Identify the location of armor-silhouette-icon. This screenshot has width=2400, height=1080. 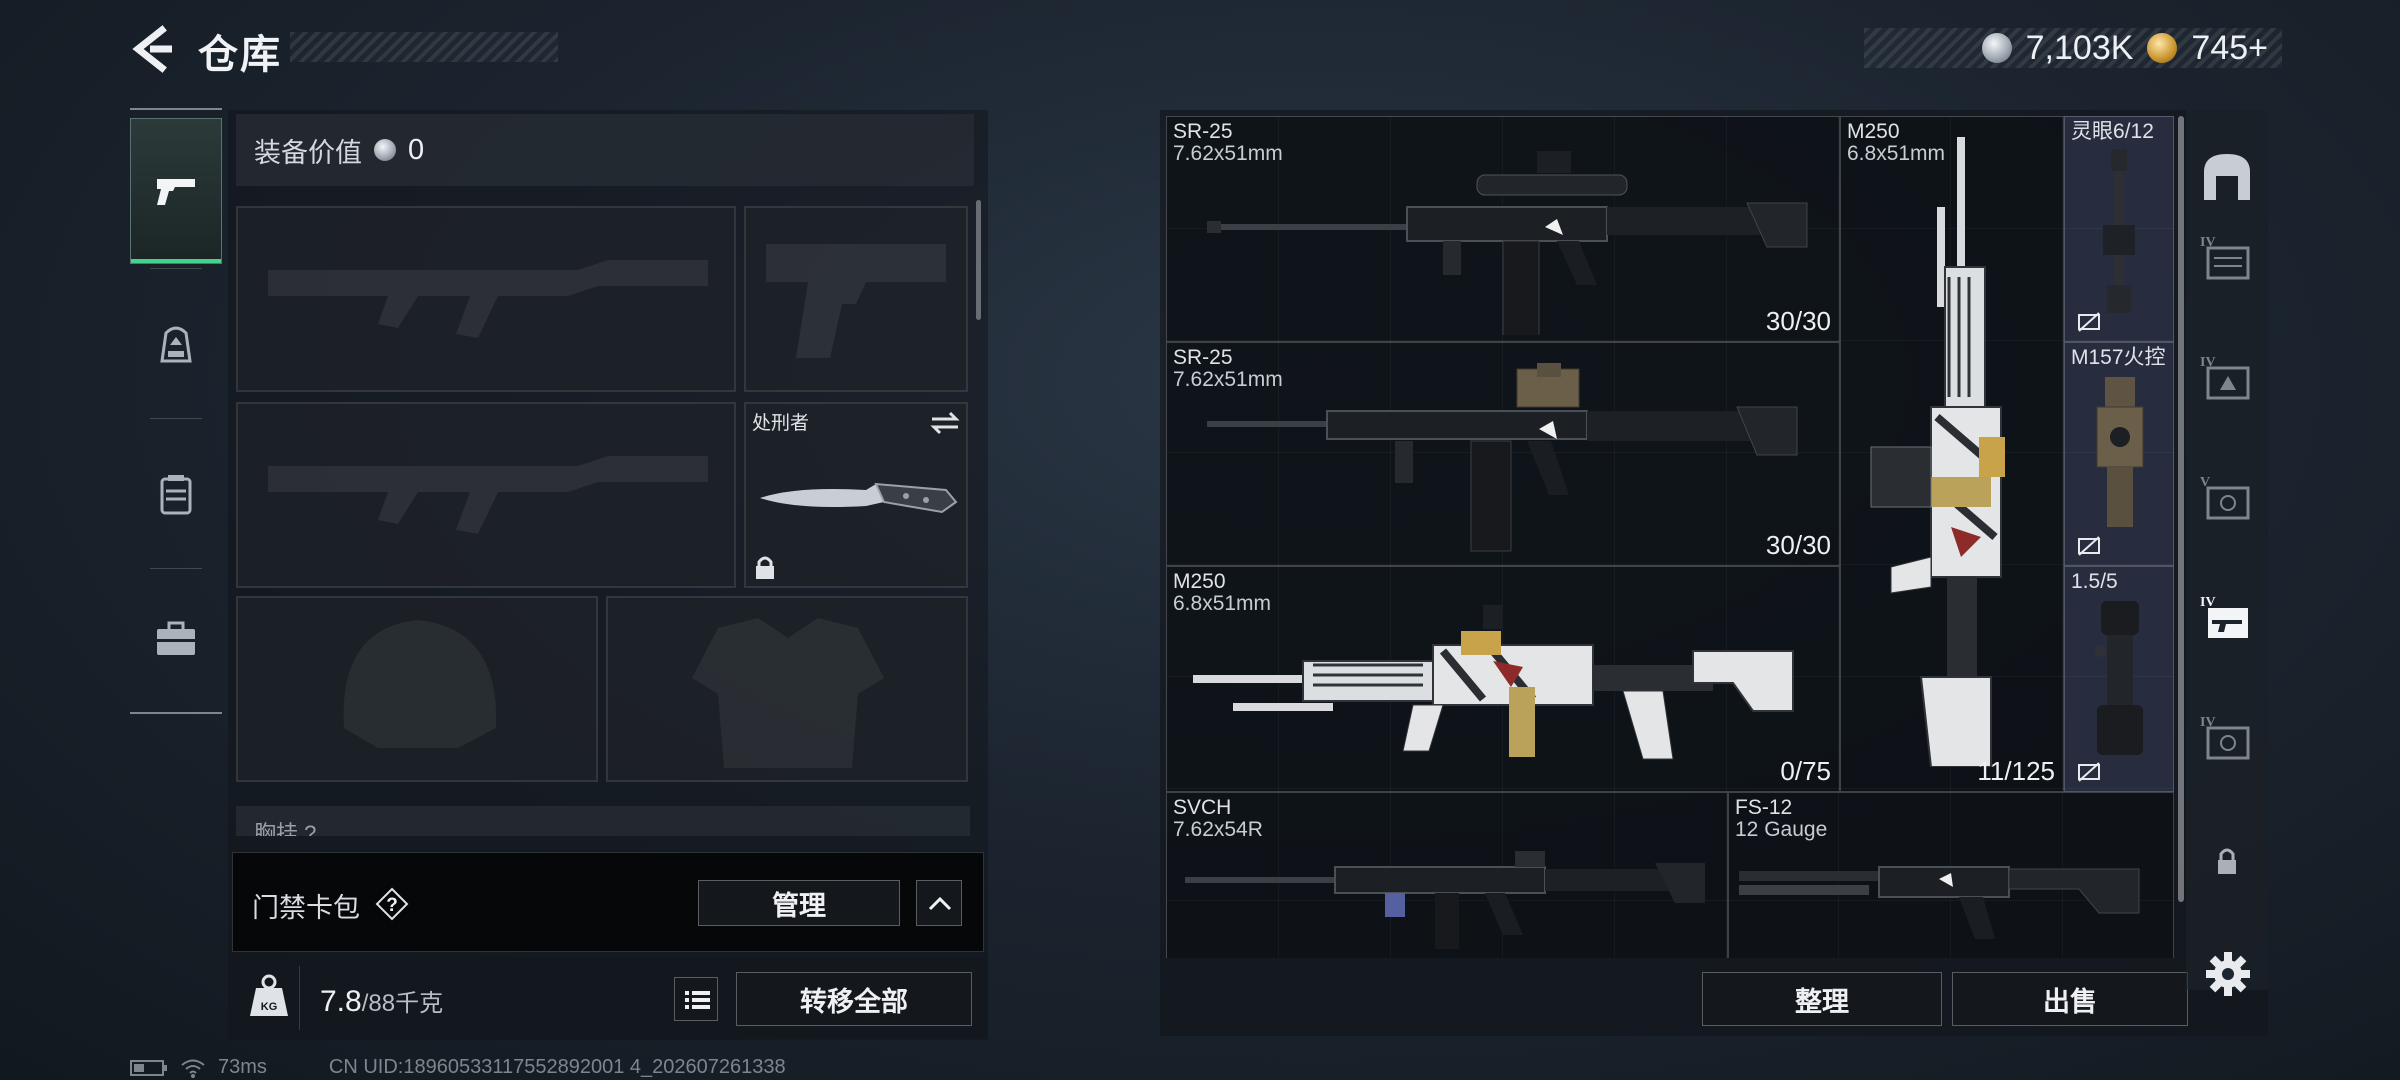
(788, 693).